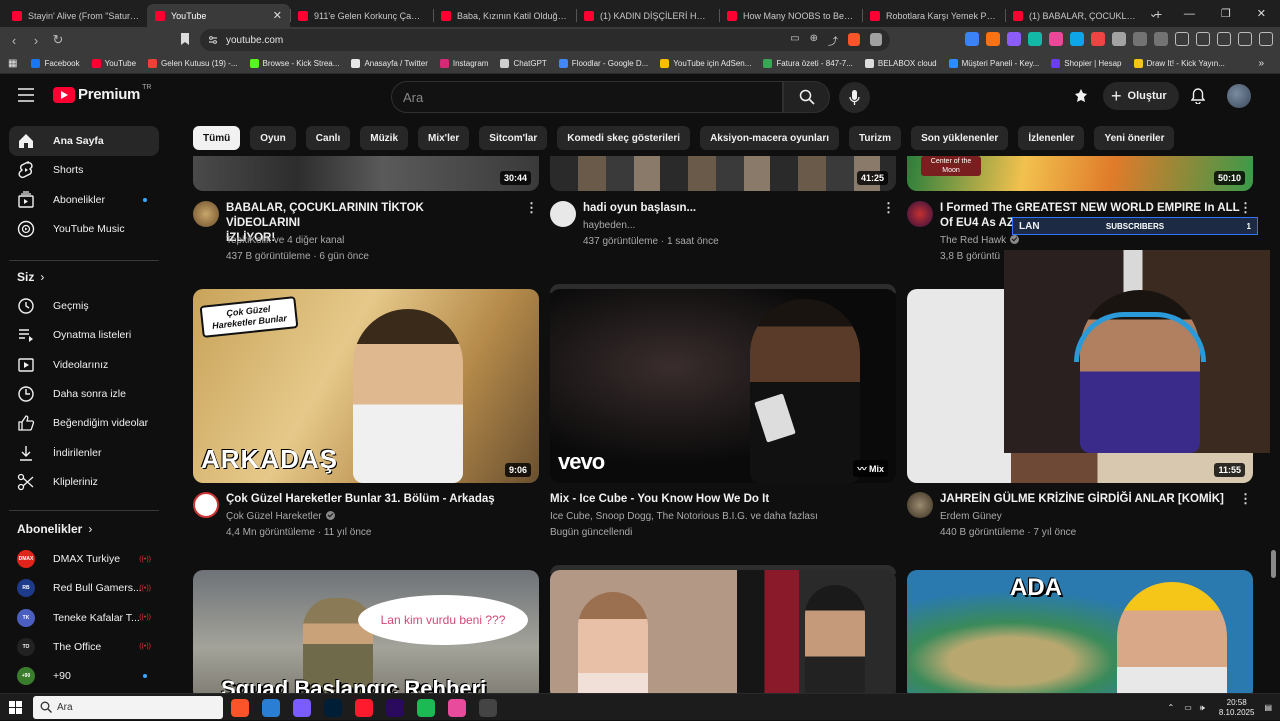  Describe the element at coordinates (280, 516) in the screenshot. I see `channel-name: Çok Güzel Hareketler` at that location.